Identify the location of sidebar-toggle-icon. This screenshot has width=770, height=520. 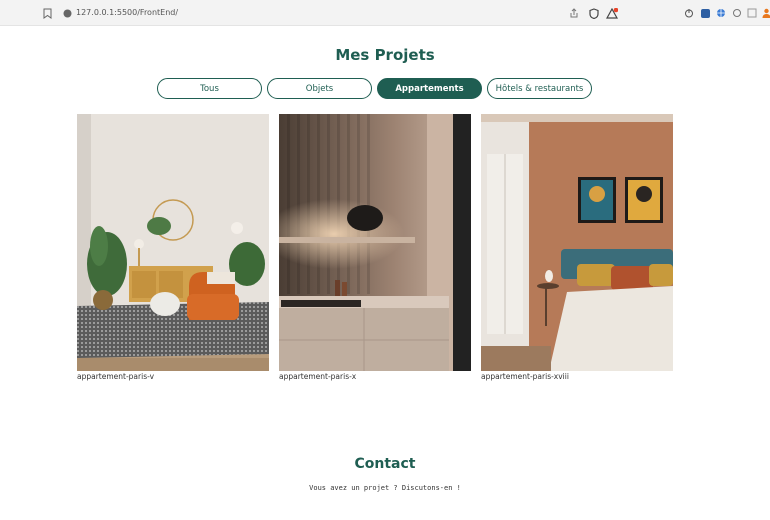
(752, 13).